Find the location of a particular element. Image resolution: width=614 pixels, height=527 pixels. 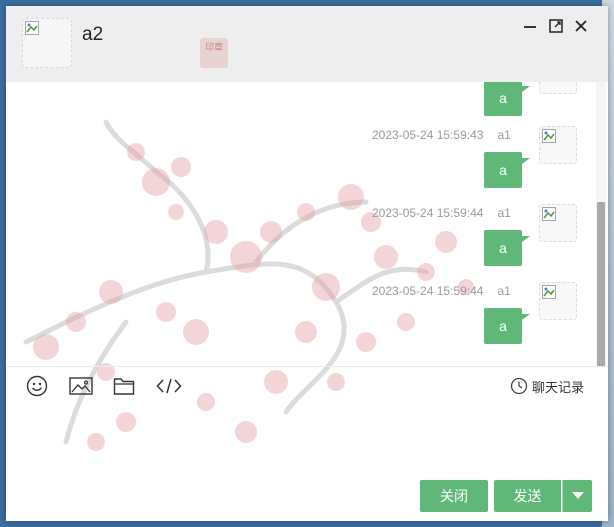

close-window-button is located at coordinates (581, 26).